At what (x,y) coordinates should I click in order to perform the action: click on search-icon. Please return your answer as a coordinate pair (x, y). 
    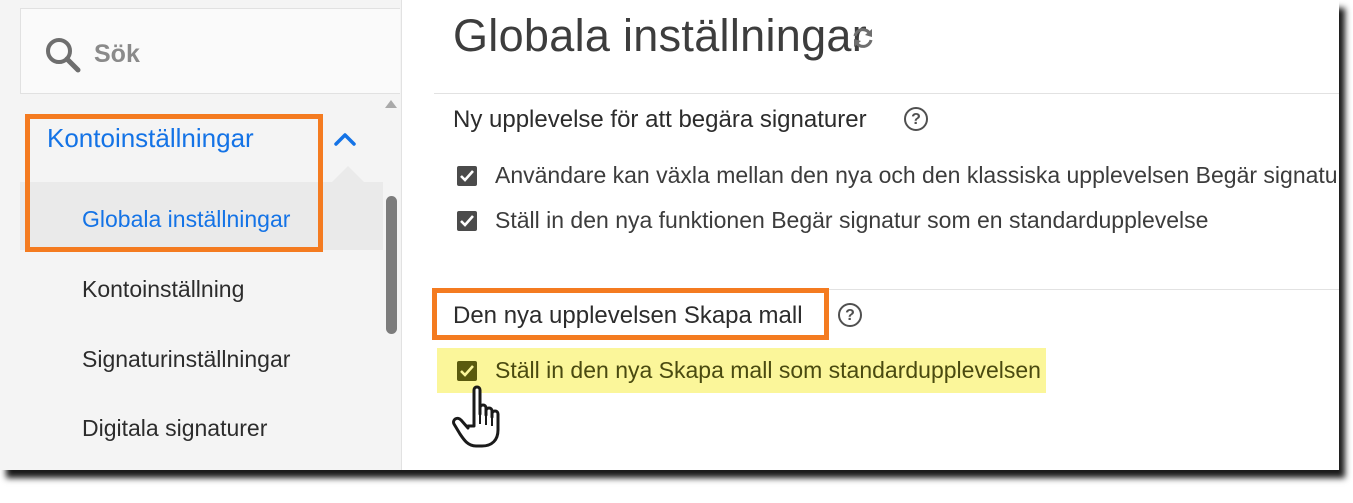
    Looking at the image, I should click on (63, 55).